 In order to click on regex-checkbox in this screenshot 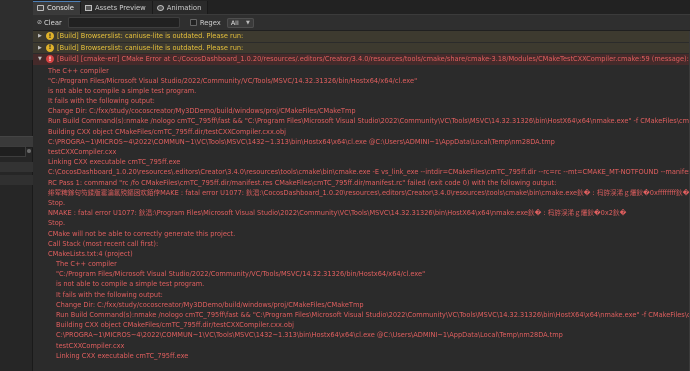, I will do `click(193, 22)`.